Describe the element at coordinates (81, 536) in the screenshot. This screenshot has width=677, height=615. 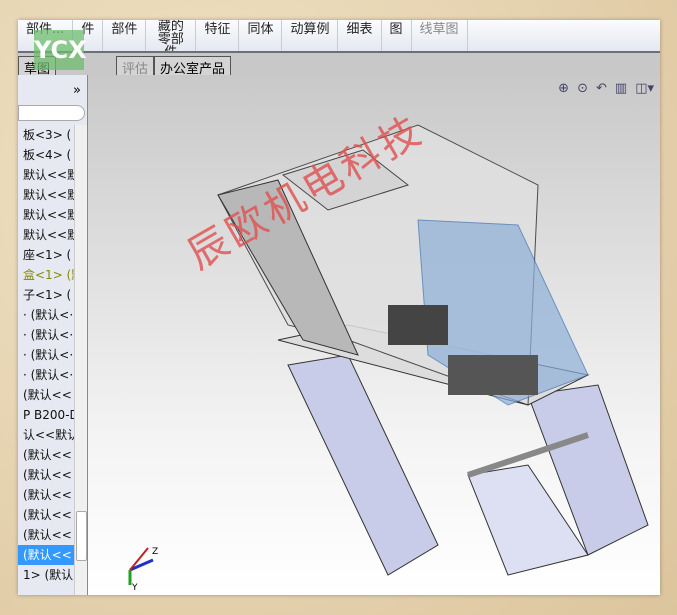
I see `scroll-thumb` at that location.